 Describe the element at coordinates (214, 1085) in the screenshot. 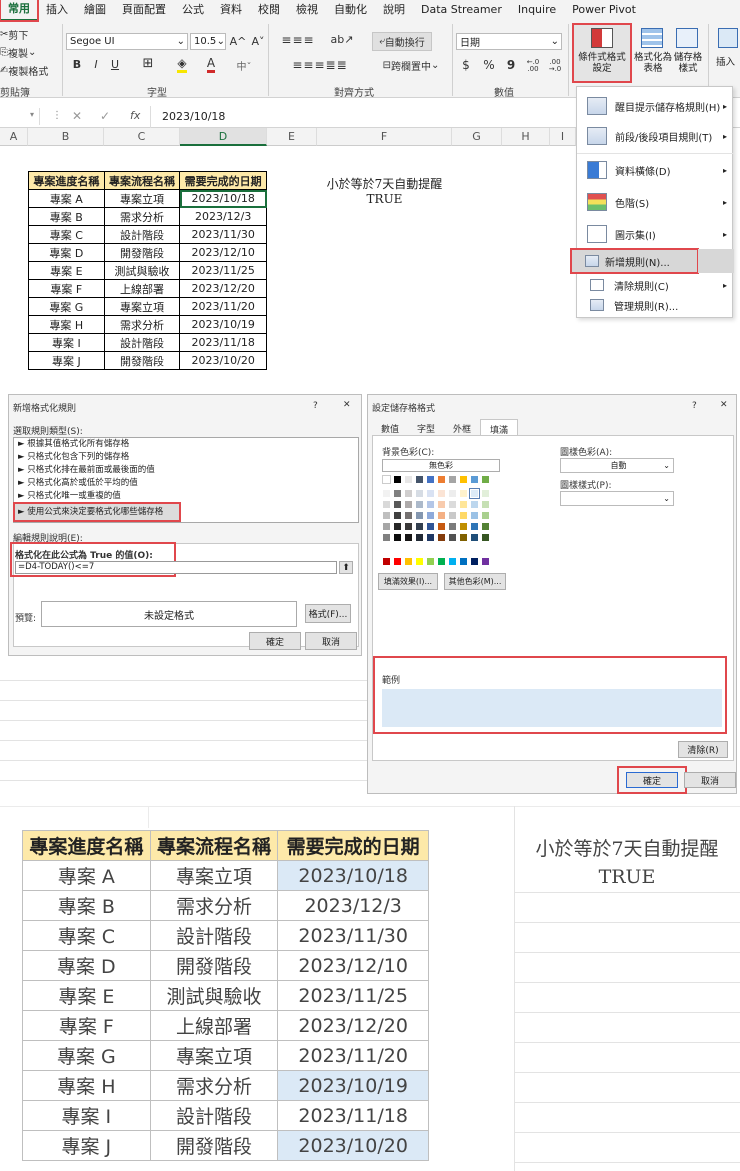

I see `cell: 需求分析` at that location.